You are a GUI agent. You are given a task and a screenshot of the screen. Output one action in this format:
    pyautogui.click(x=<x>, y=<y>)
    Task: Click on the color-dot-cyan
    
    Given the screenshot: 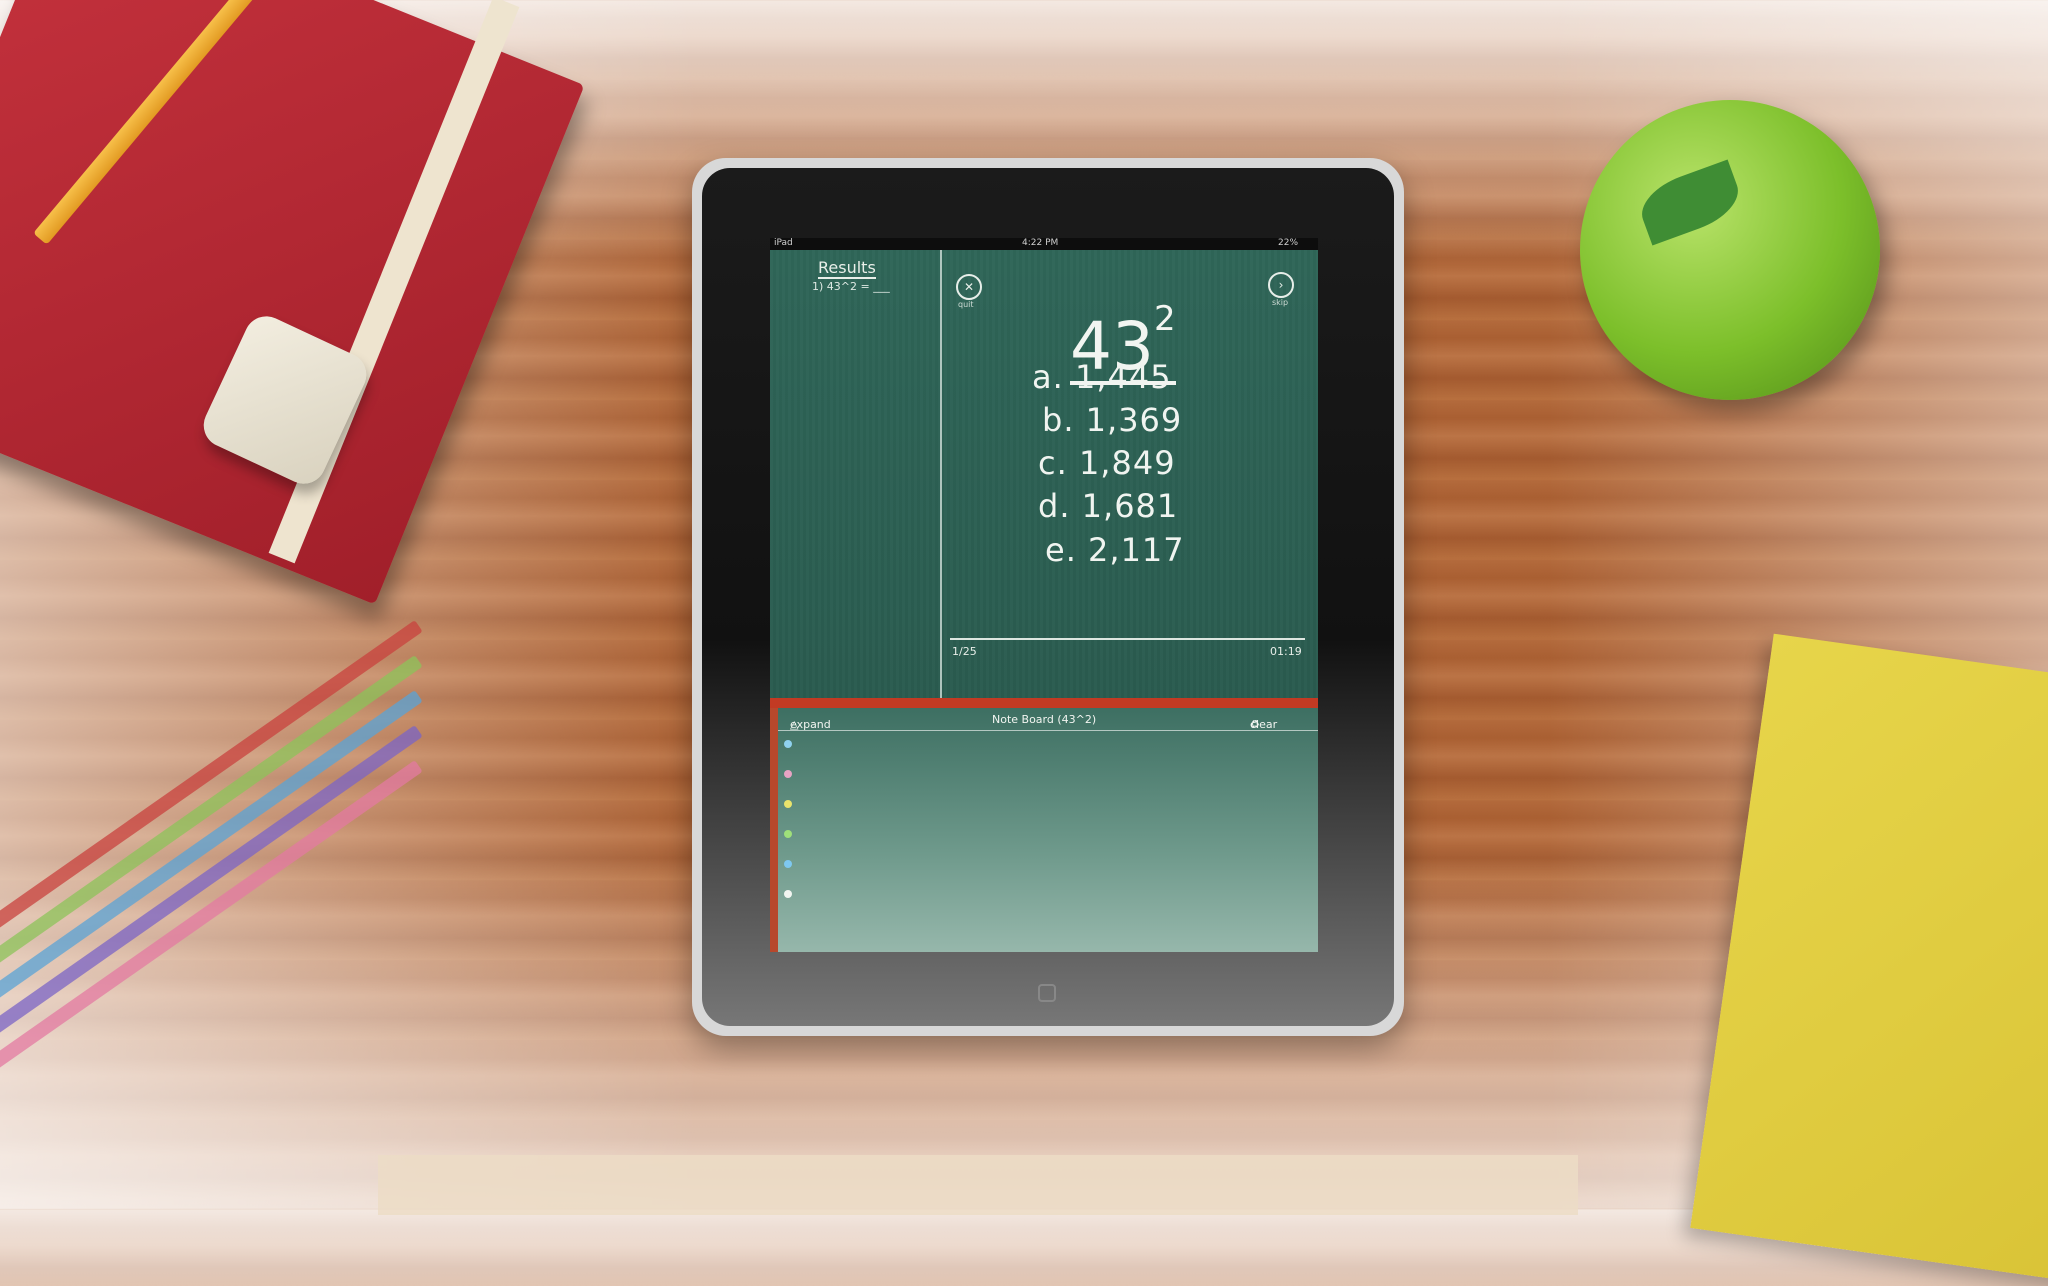 What is the action you would take?
    pyautogui.click(x=788, y=864)
    